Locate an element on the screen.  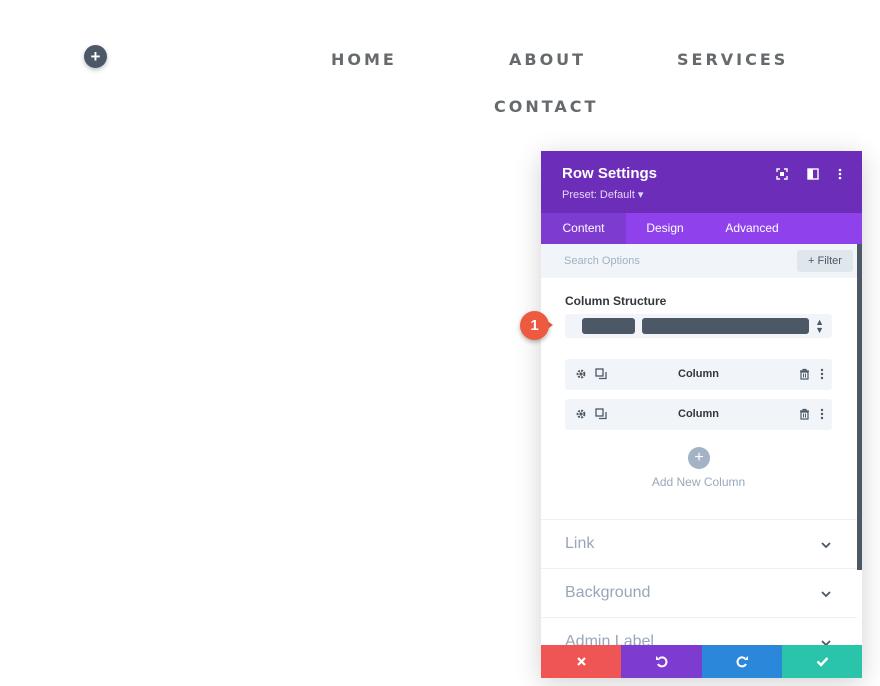
add-section-button: + is located at coordinates (95, 56).